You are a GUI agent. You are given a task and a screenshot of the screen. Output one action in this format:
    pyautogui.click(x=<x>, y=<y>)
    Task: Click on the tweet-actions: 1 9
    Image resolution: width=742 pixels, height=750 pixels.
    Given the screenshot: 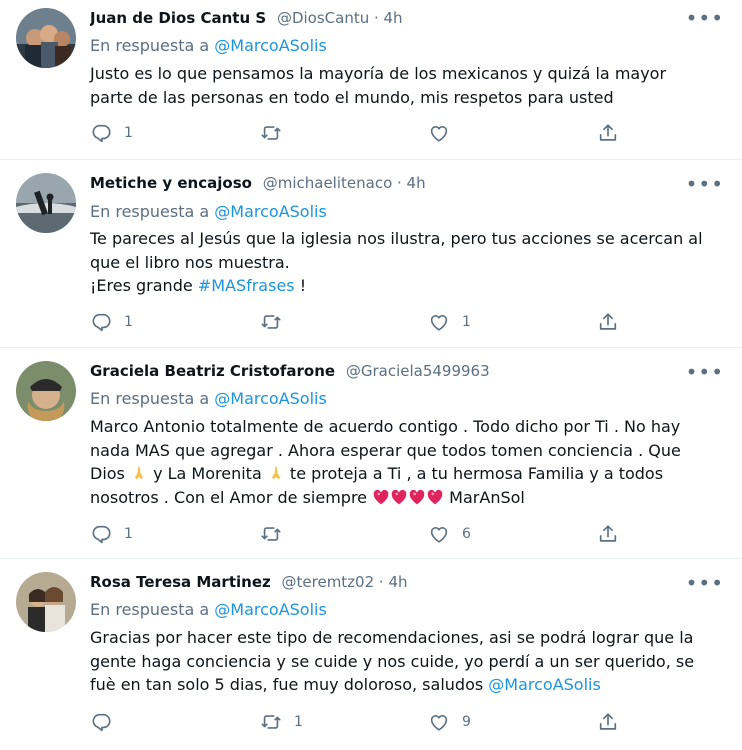 What is the action you would take?
    pyautogui.click(x=406, y=723)
    